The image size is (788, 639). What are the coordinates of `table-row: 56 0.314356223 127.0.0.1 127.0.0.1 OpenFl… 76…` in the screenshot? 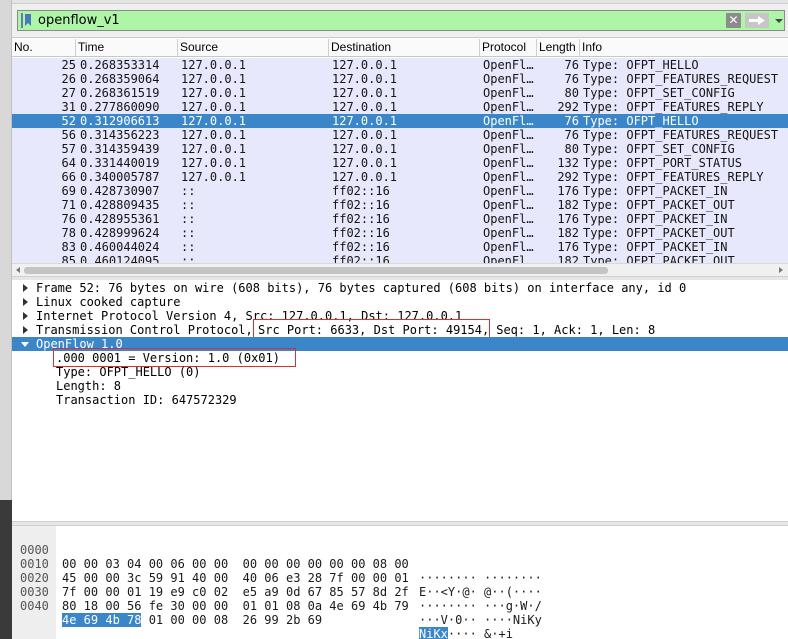 It's located at (400, 135).